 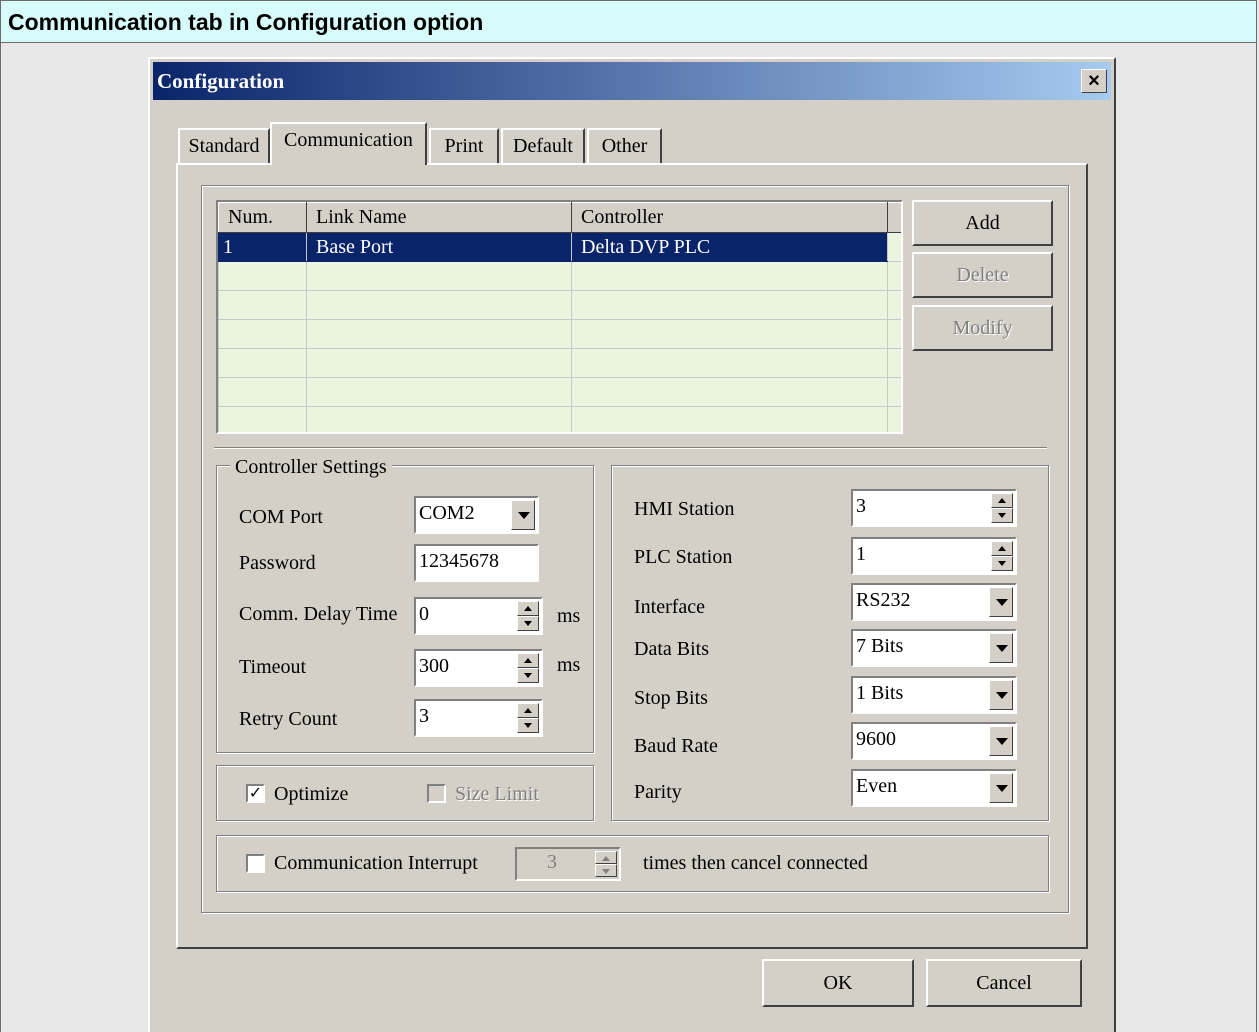 I want to click on plc-station-stepper: 1, so click(x=934, y=556).